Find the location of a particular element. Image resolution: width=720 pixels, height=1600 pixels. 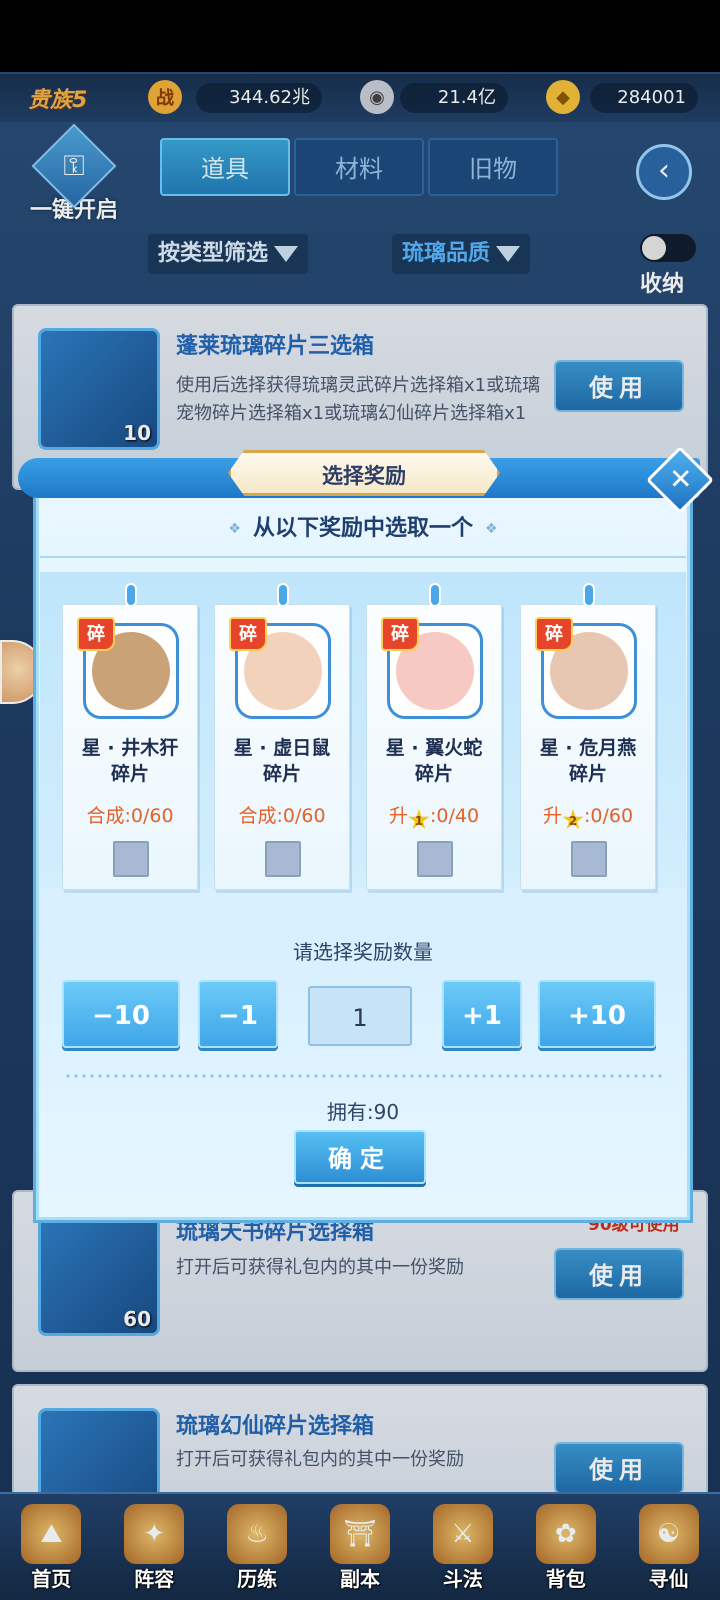

plus-10-button: +10 is located at coordinates (597, 1014).